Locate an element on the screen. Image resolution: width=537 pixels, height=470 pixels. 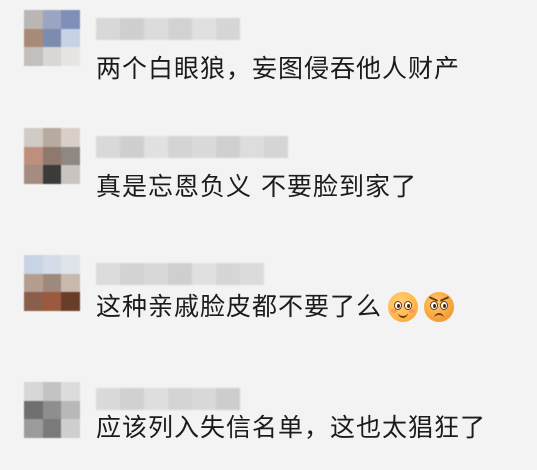
pleading-face-emoji is located at coordinates (403, 307).